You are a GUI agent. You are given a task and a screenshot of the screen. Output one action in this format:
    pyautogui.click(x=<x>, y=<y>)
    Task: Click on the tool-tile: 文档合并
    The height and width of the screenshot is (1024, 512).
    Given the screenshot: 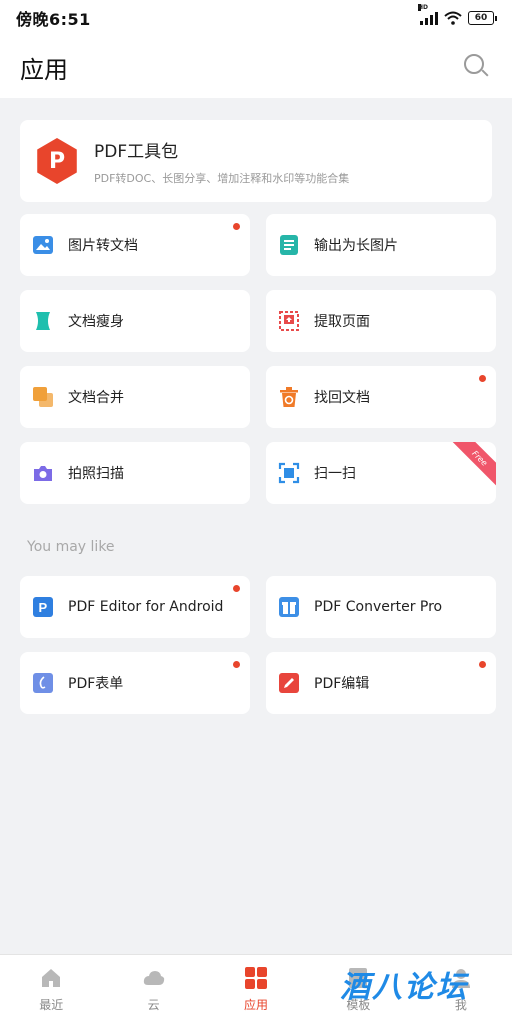 What is the action you would take?
    pyautogui.click(x=135, y=397)
    